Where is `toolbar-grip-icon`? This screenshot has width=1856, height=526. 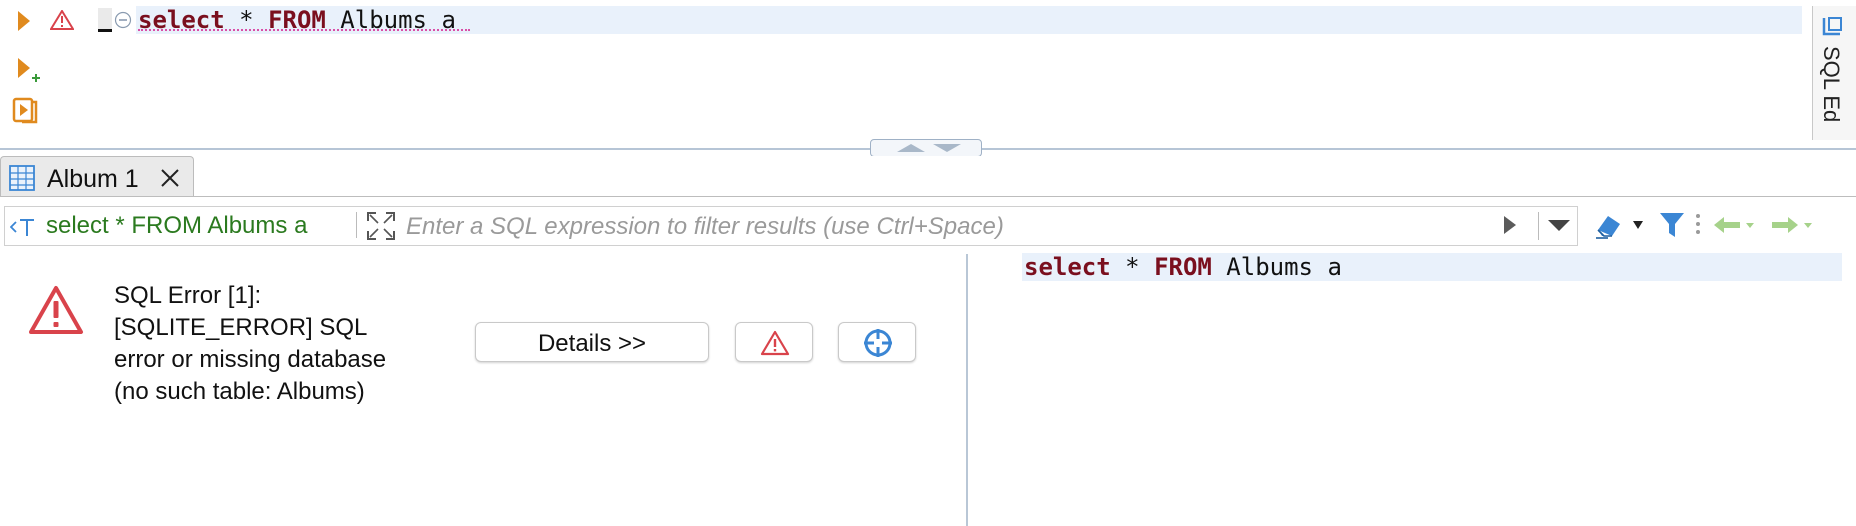 toolbar-grip-icon is located at coordinates (1698, 224).